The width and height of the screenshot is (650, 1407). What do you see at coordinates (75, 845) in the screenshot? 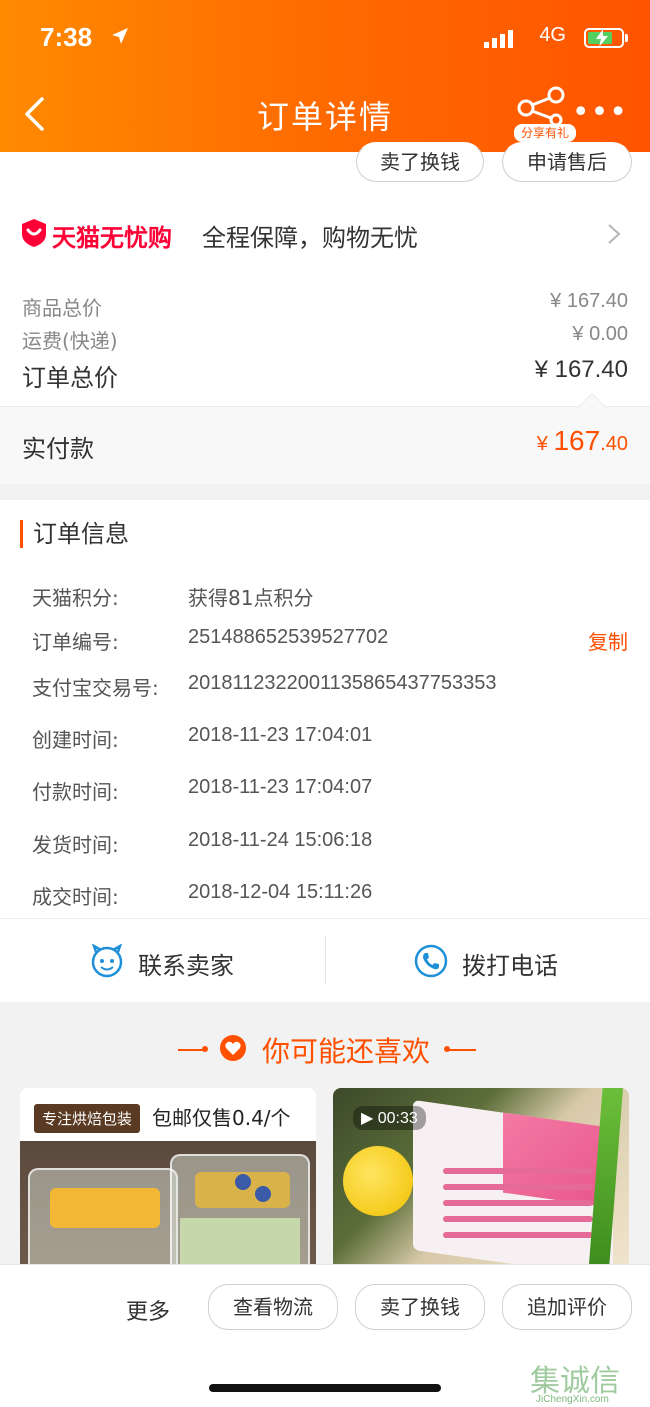
I see `info-label: 发货时间:` at bounding box center [75, 845].